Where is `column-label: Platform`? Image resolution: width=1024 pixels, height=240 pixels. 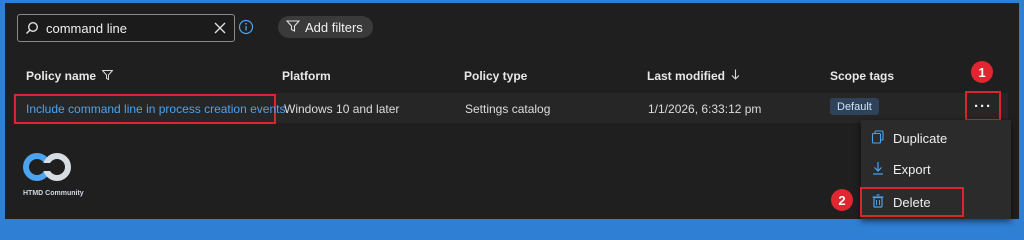 column-label: Platform is located at coordinates (306, 76).